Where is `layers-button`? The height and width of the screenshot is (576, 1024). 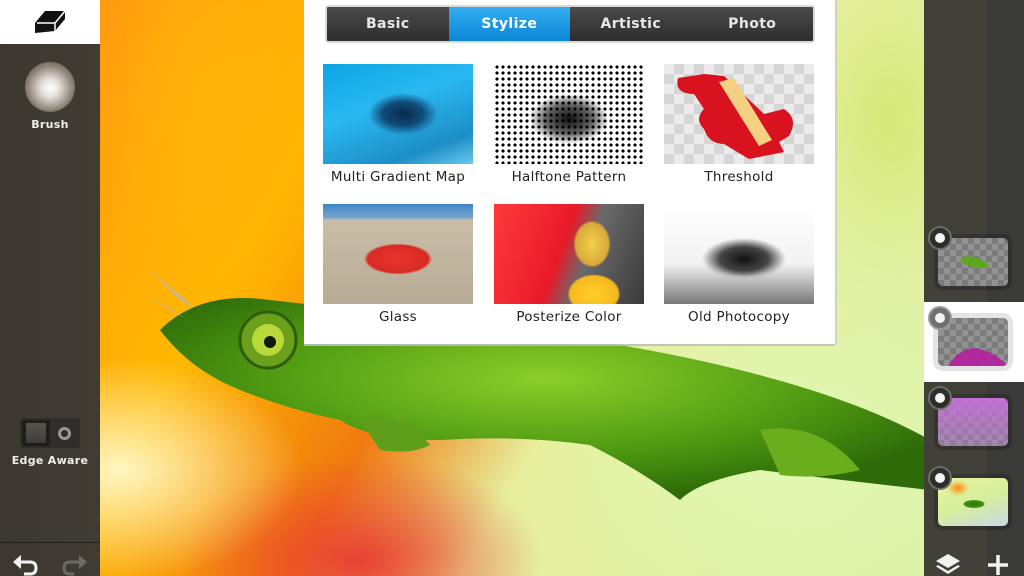
layers-button is located at coordinates (948, 564).